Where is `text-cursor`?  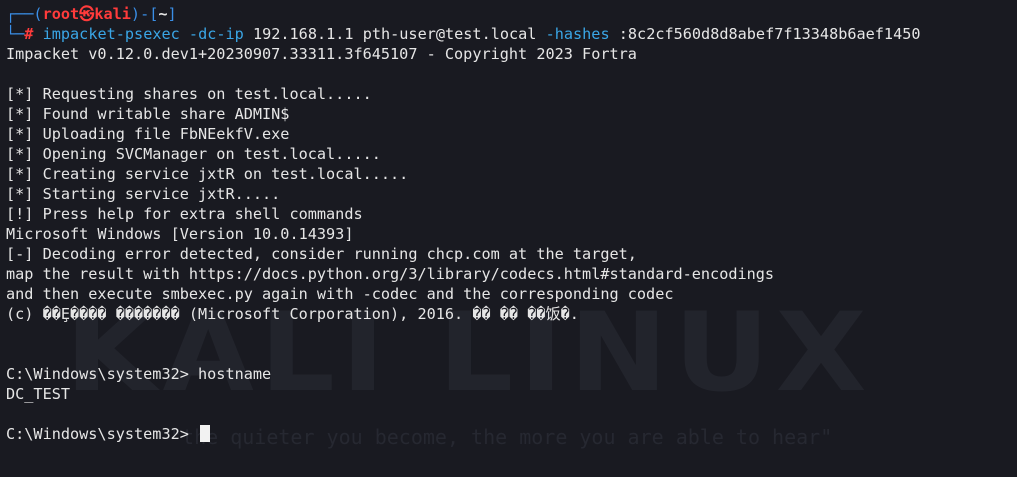
text-cursor is located at coordinates (205, 433).